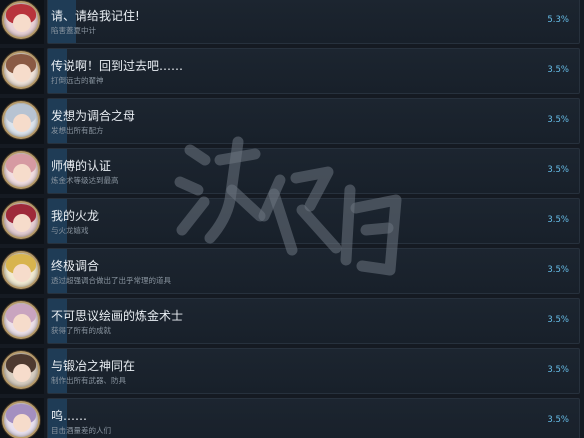 The height and width of the screenshot is (438, 584). I want to click on achievement-description: 透过超强调合做出了出乎常理的道具, so click(111, 280).